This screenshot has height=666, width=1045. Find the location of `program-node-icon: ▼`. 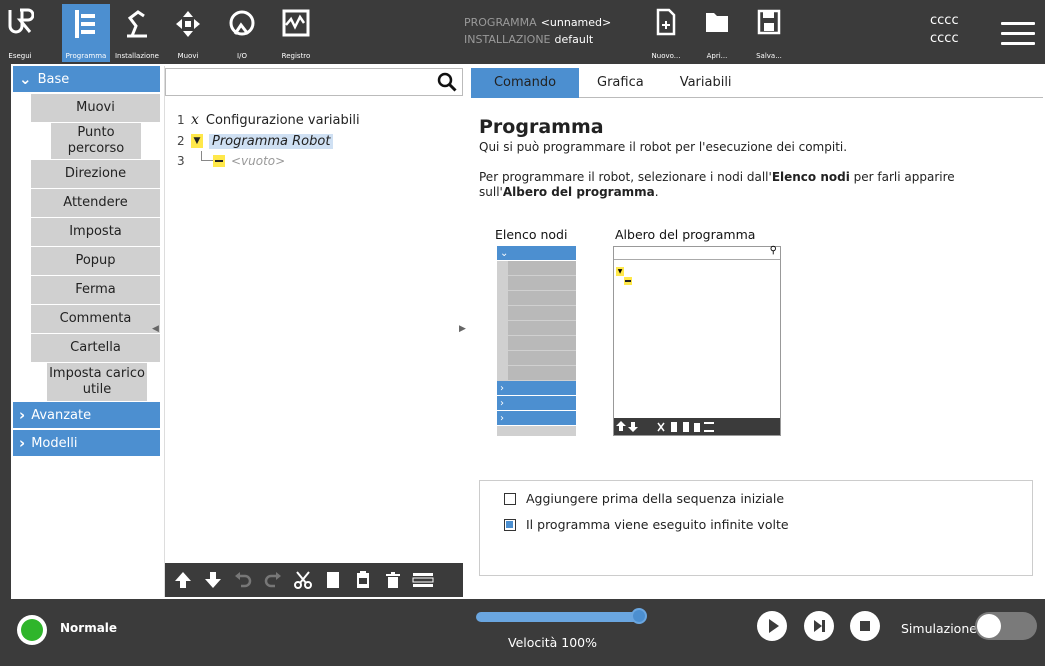

program-node-icon: ▼ is located at coordinates (197, 141).